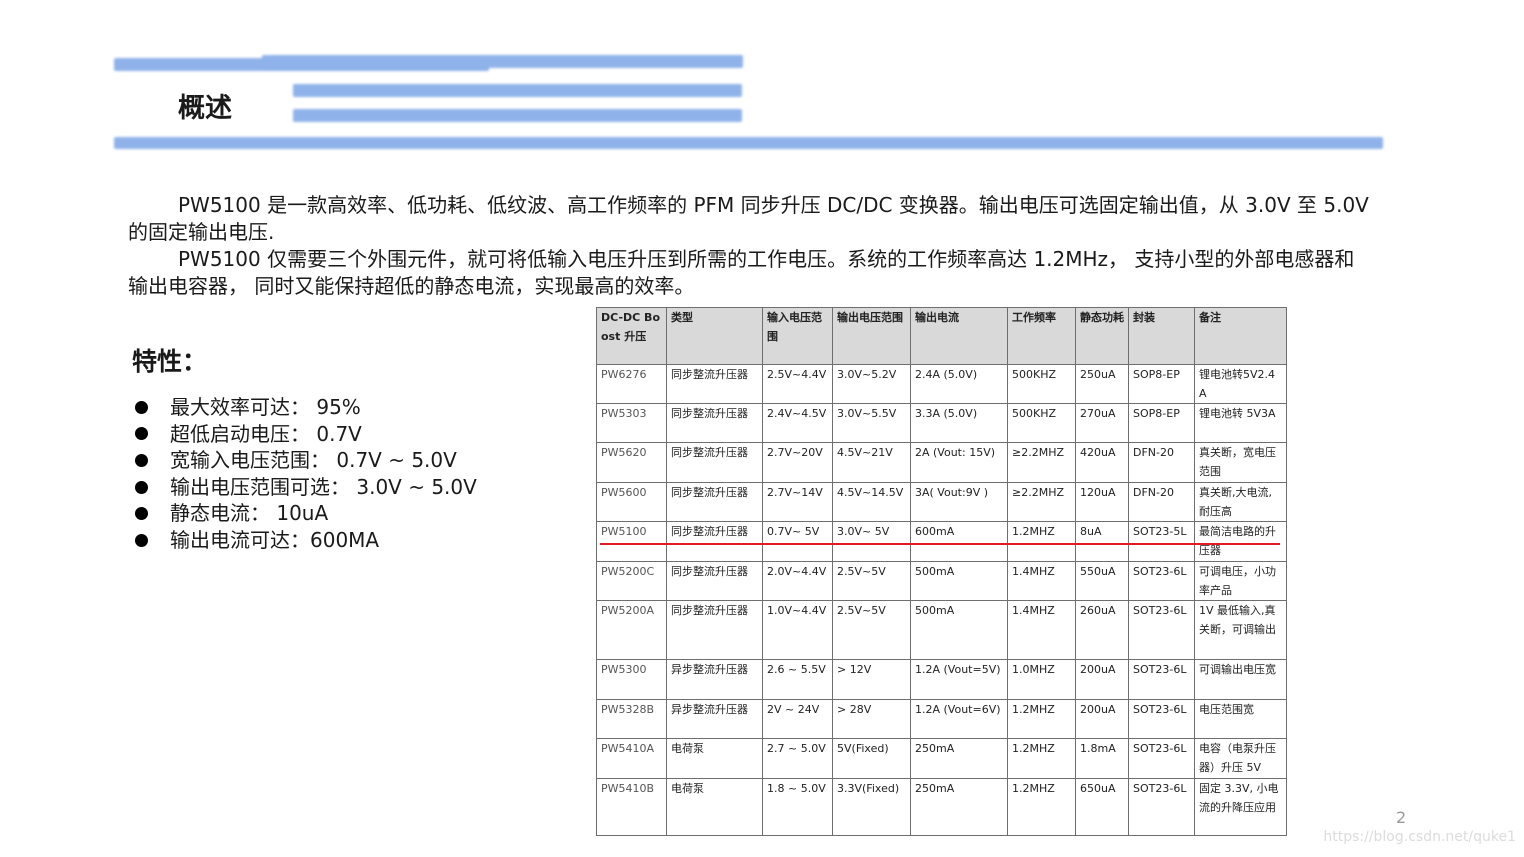 The width and height of the screenshot is (1524, 857). What do you see at coordinates (797, 384) in the screenshot?
I see `table-cell: 2.5V~4.4V` at bounding box center [797, 384].